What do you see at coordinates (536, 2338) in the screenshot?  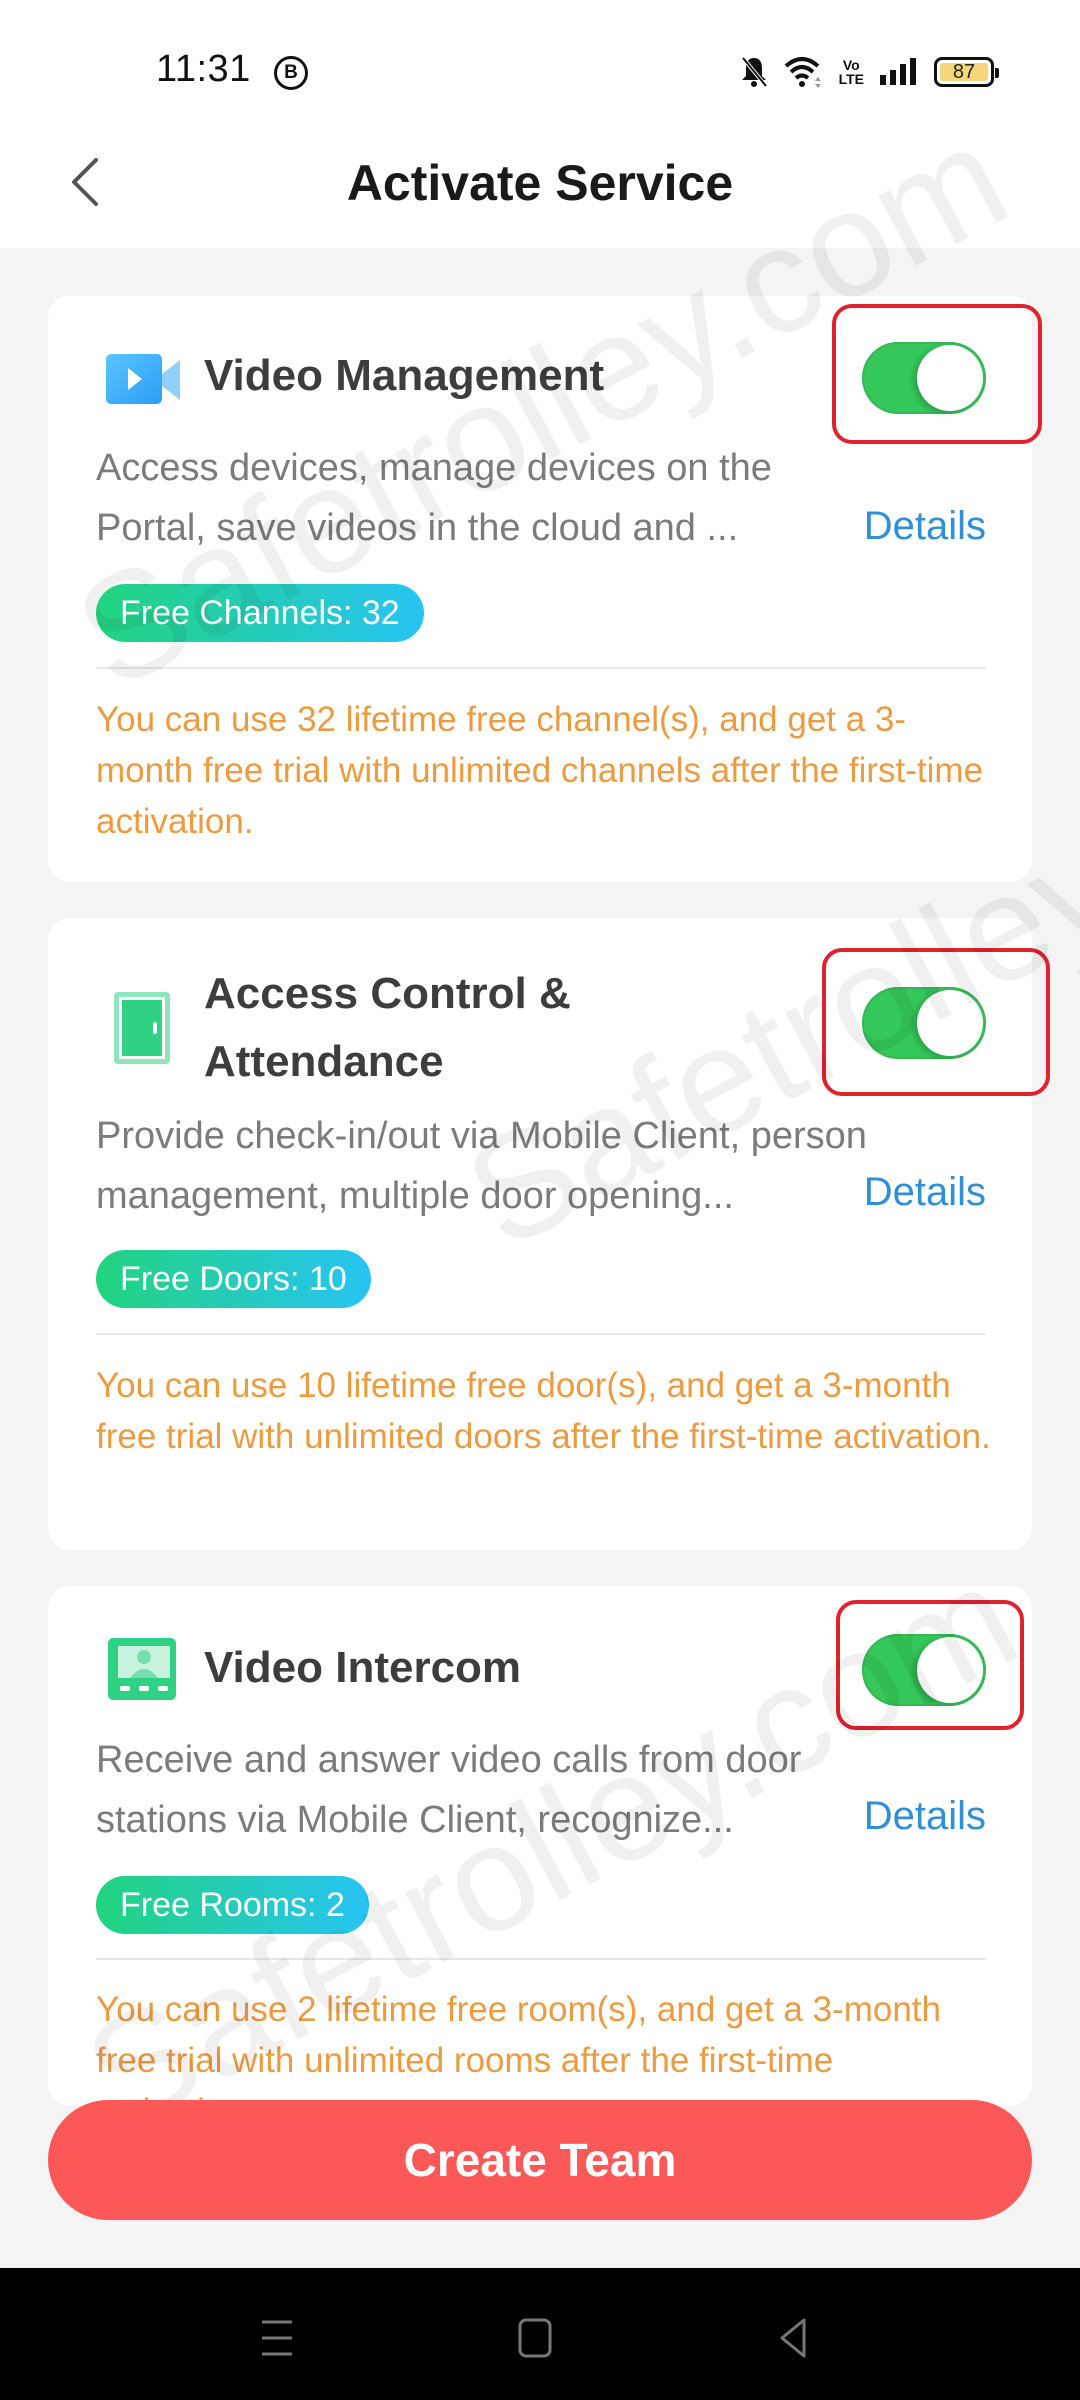 I see `home-icon` at bounding box center [536, 2338].